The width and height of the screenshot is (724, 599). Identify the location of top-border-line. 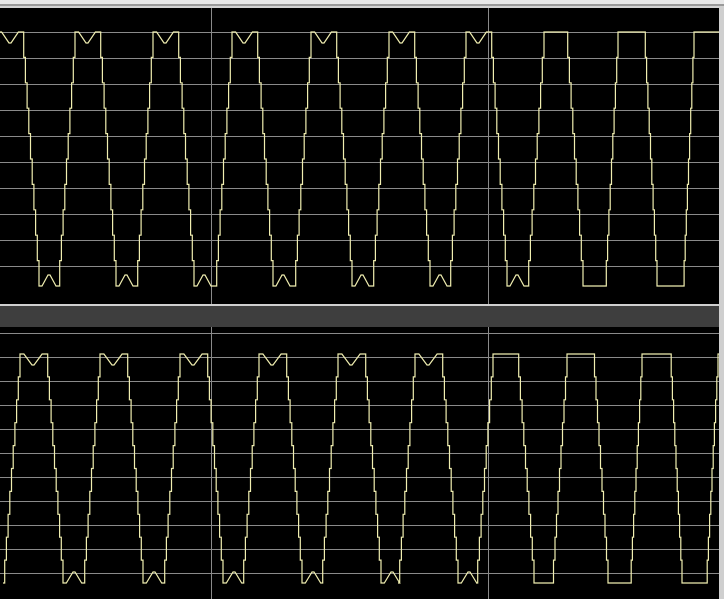
(362, 5).